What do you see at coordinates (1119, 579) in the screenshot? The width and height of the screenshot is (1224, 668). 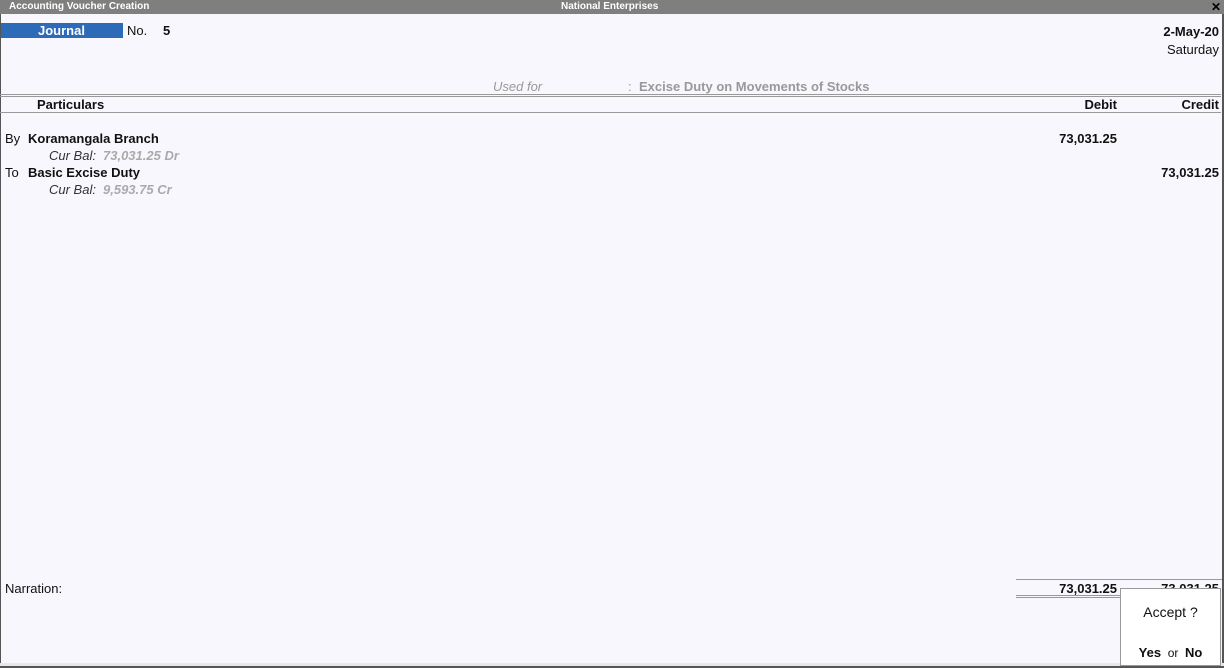 I see `totals-top-rule` at bounding box center [1119, 579].